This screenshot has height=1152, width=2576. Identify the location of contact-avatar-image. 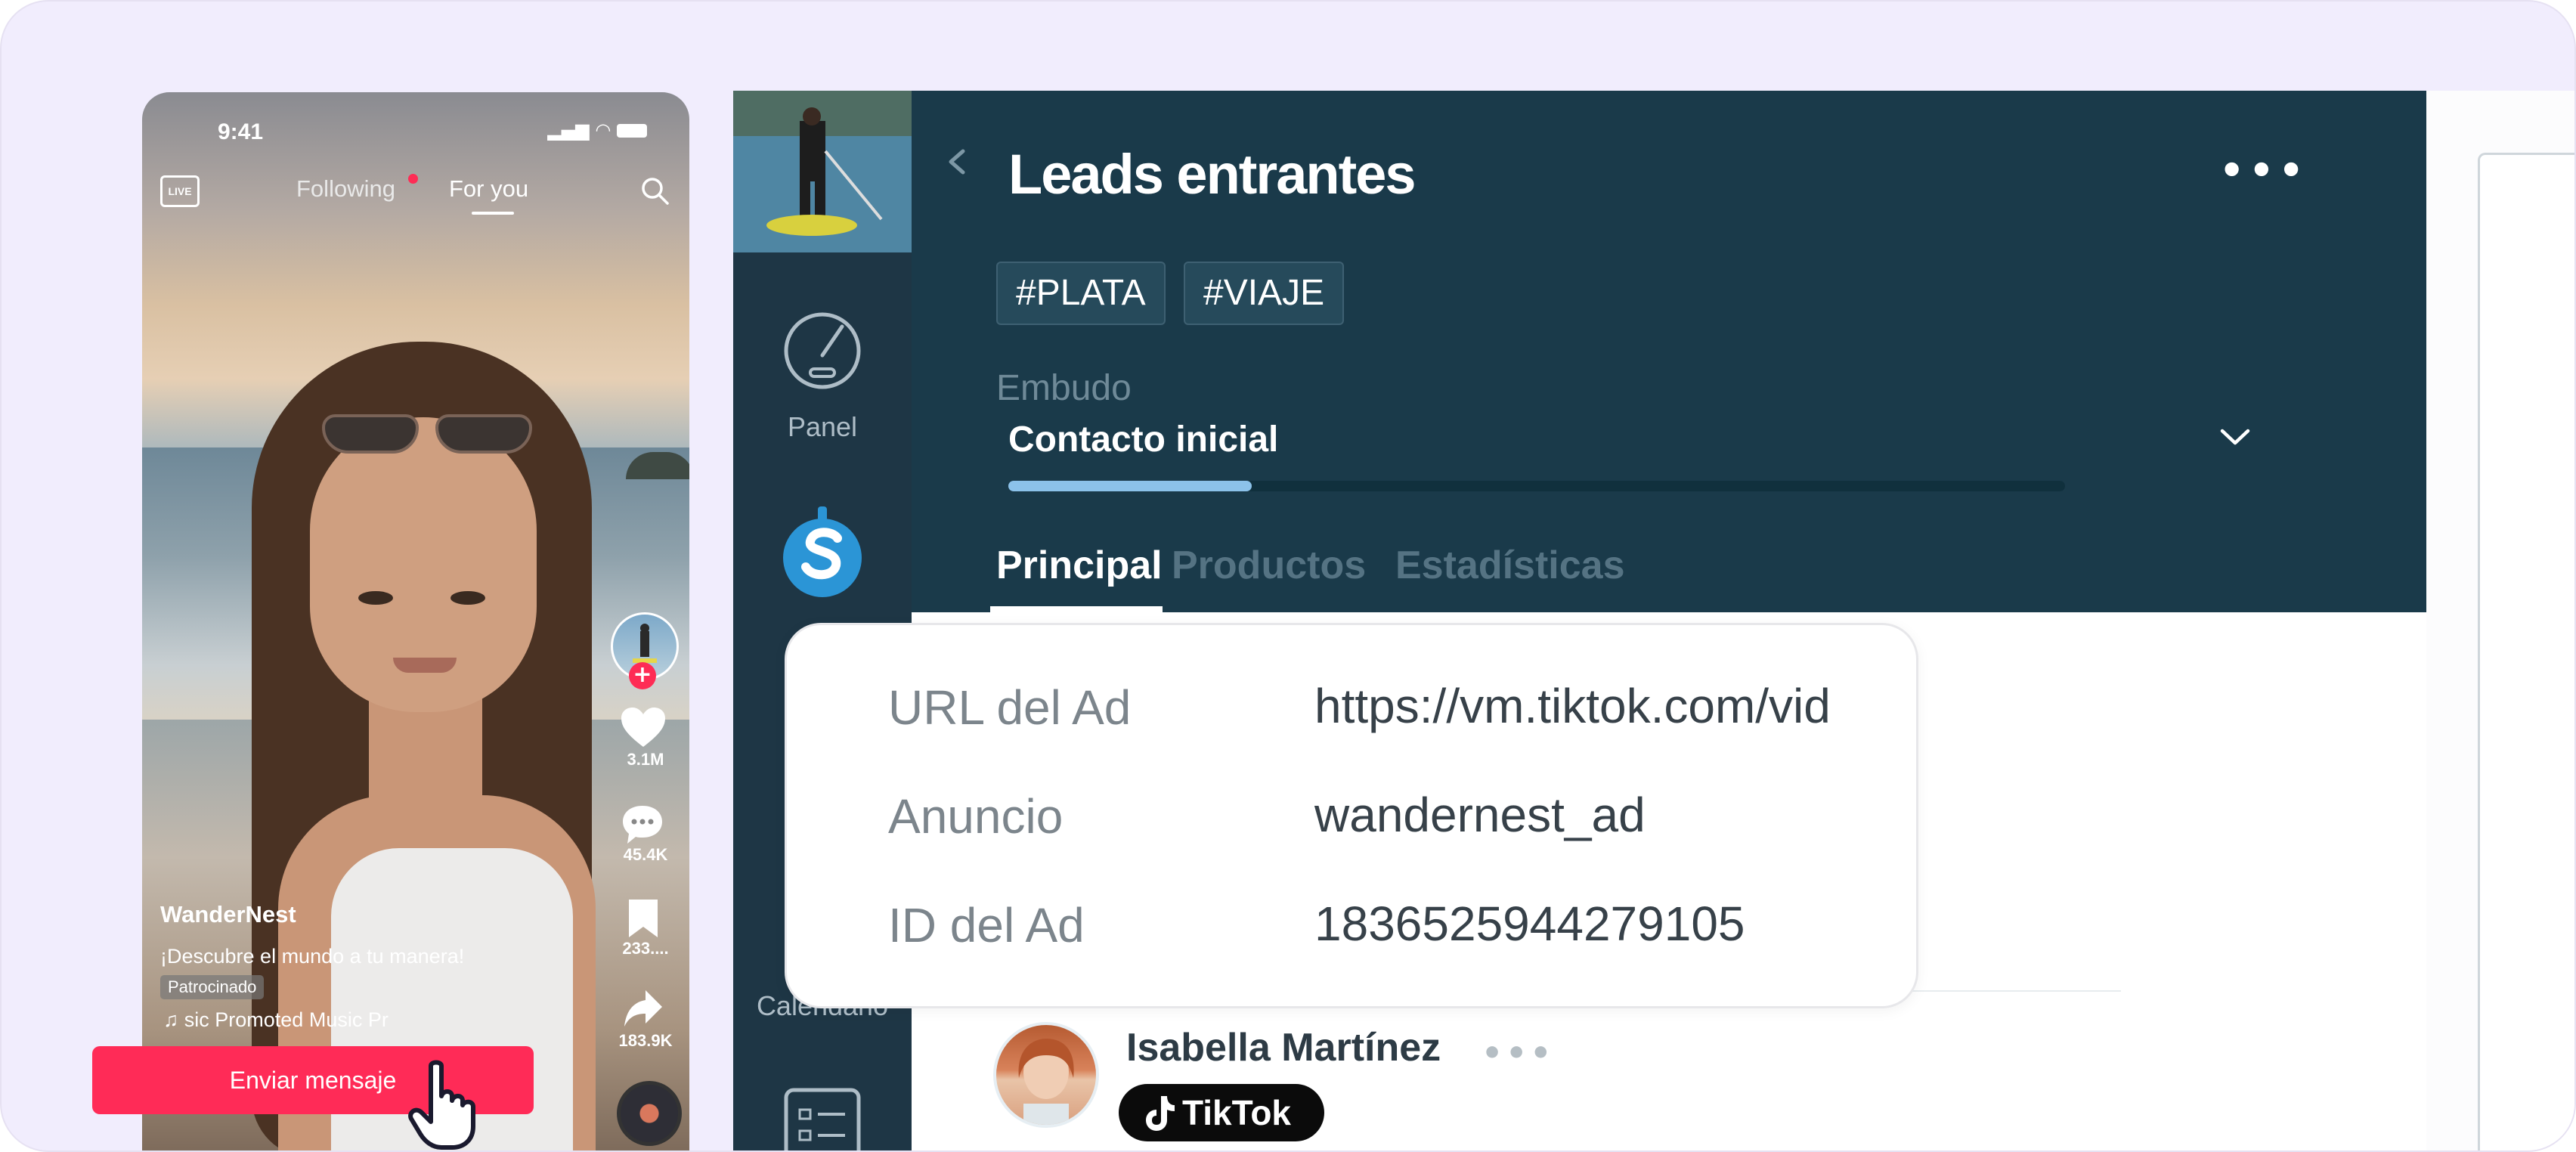
(1046, 1082).